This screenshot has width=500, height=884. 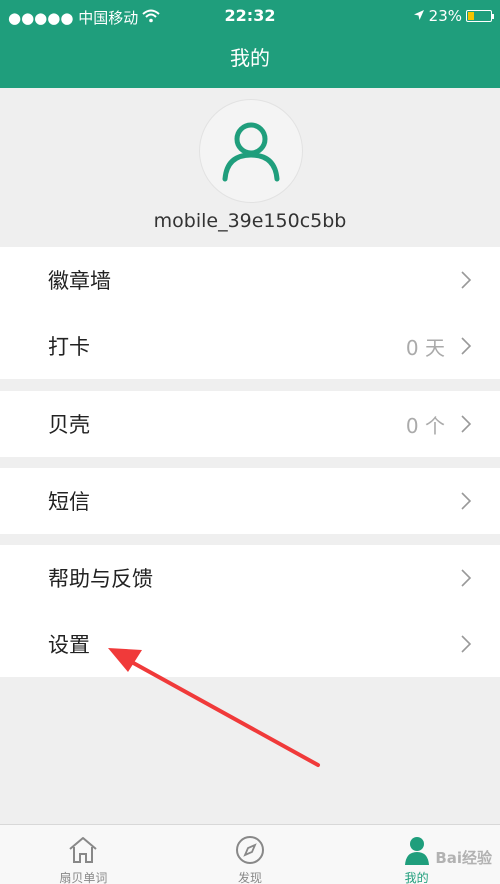 I want to click on avatar, so click(x=251, y=151).